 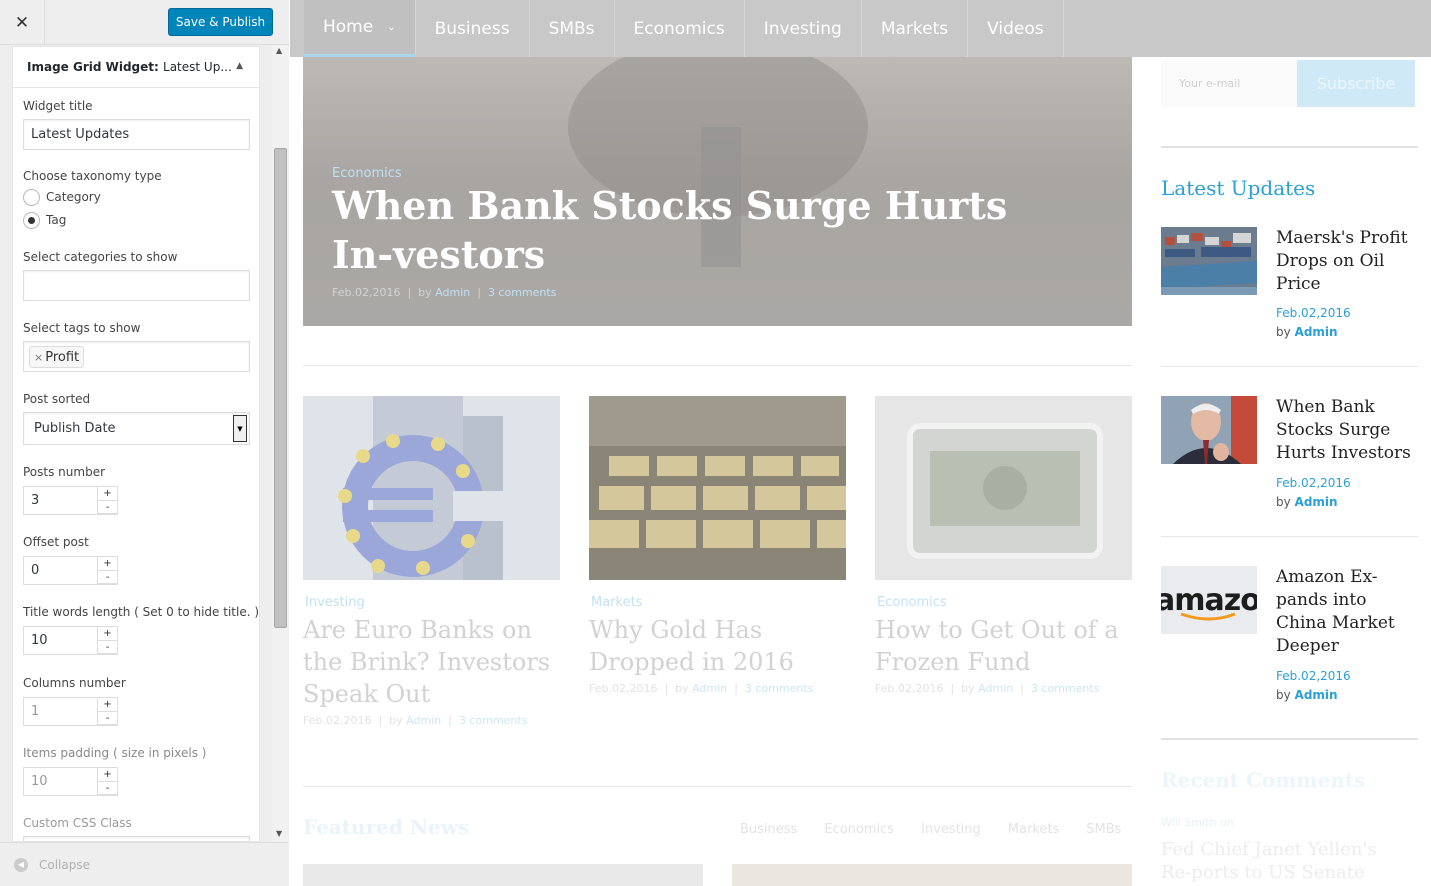 What do you see at coordinates (1209, 430) in the screenshot?
I see `banker-image` at bounding box center [1209, 430].